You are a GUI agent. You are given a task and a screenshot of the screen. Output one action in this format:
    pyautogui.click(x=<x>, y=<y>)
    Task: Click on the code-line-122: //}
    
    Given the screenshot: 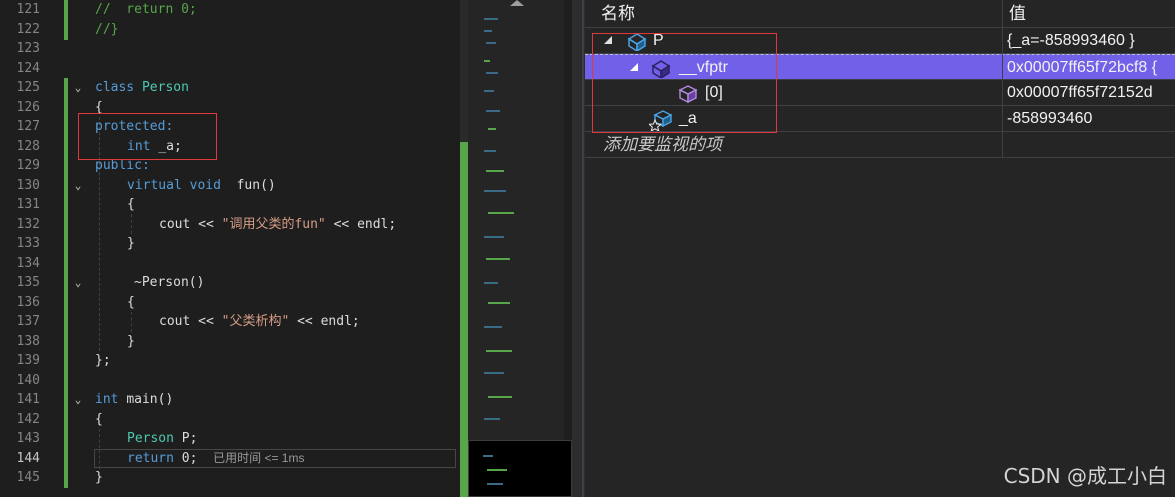 What is the action you would take?
    pyautogui.click(x=107, y=29)
    